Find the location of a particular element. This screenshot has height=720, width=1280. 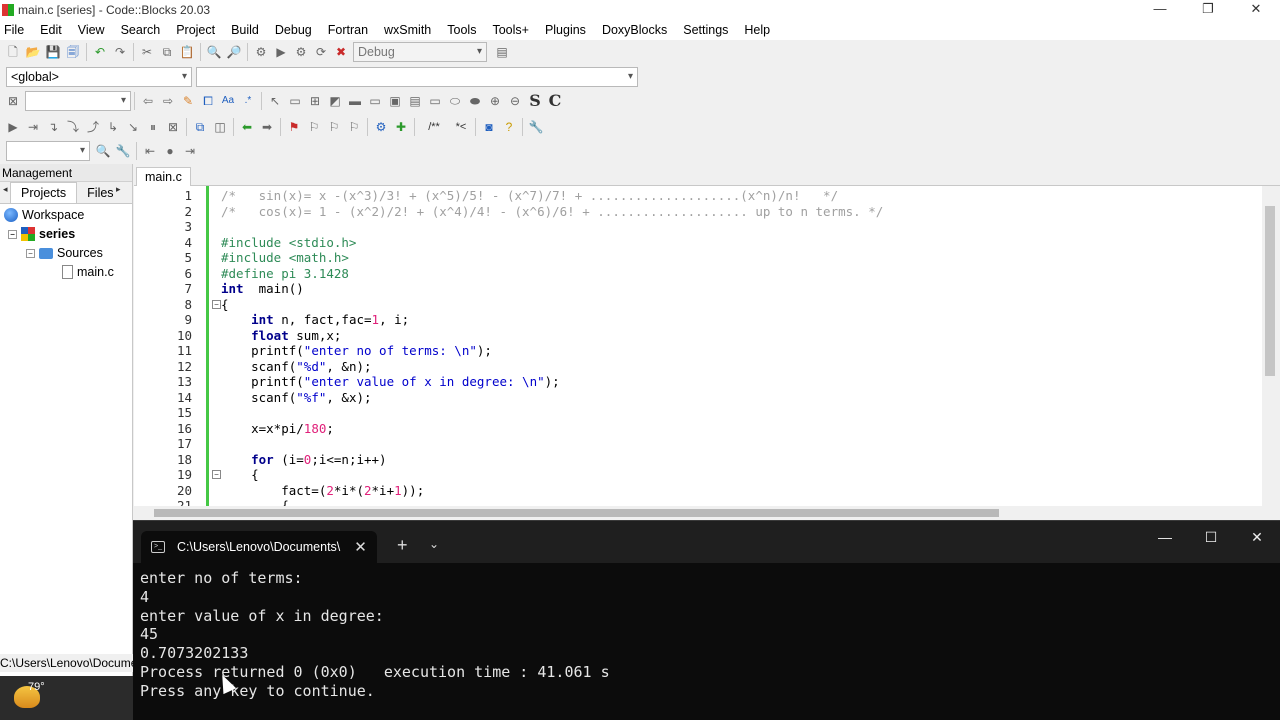

copy-icon: ⧉ is located at coordinates (167, 52).